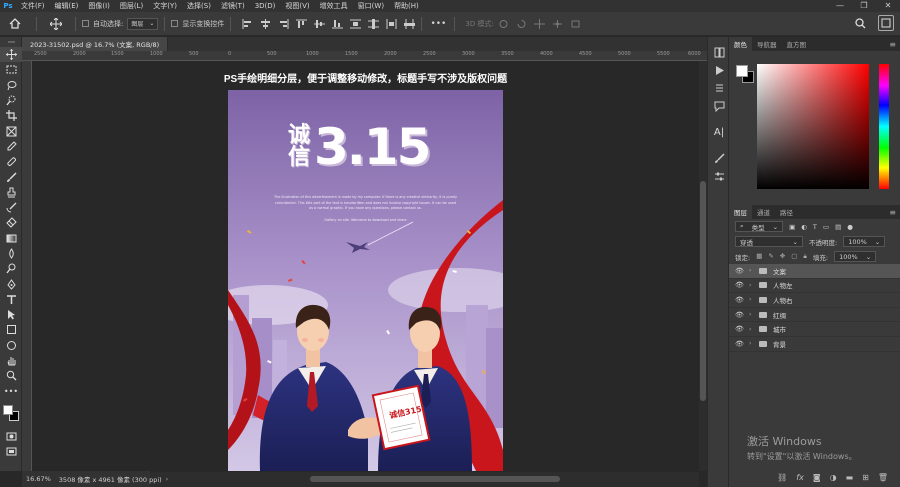 Image resolution: width=900 pixels, height=487 pixels. I want to click on brush-tool-icon, so click(11, 176).